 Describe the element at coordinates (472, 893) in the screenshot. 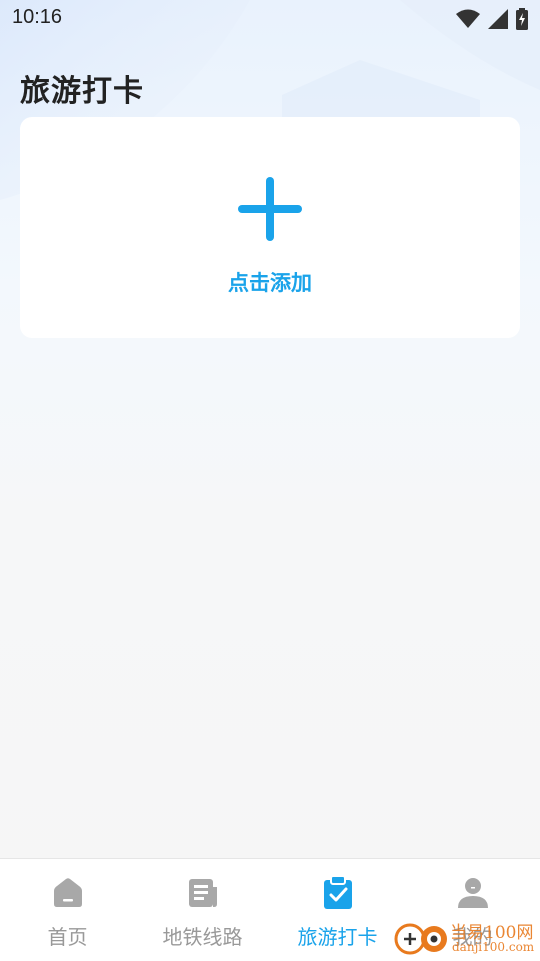

I see `user-icon` at that location.